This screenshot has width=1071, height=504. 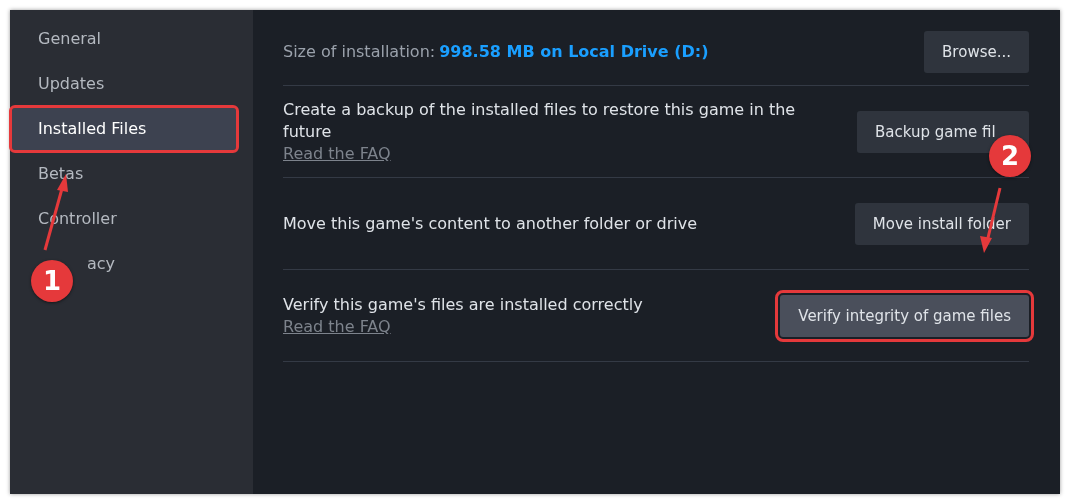 What do you see at coordinates (463, 304) in the screenshot?
I see `setting-description: Verify this game's files are installed correctly` at bounding box center [463, 304].